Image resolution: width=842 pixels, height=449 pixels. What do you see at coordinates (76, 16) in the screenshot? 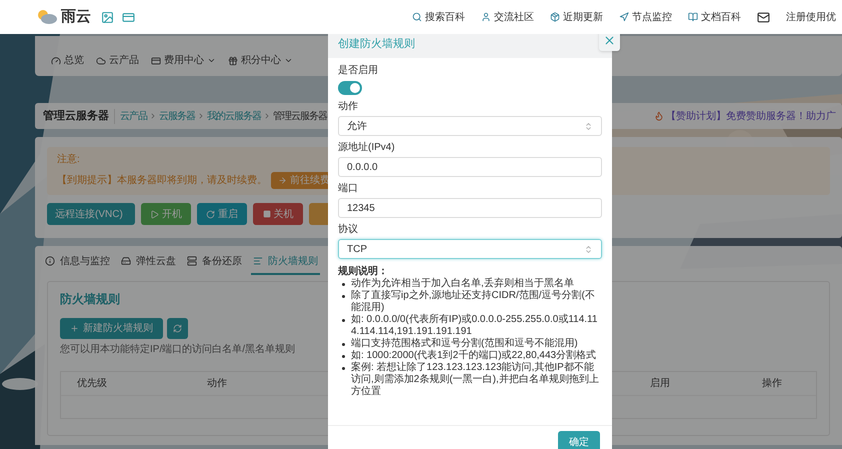
I see `logo-text: 雨云` at bounding box center [76, 16].